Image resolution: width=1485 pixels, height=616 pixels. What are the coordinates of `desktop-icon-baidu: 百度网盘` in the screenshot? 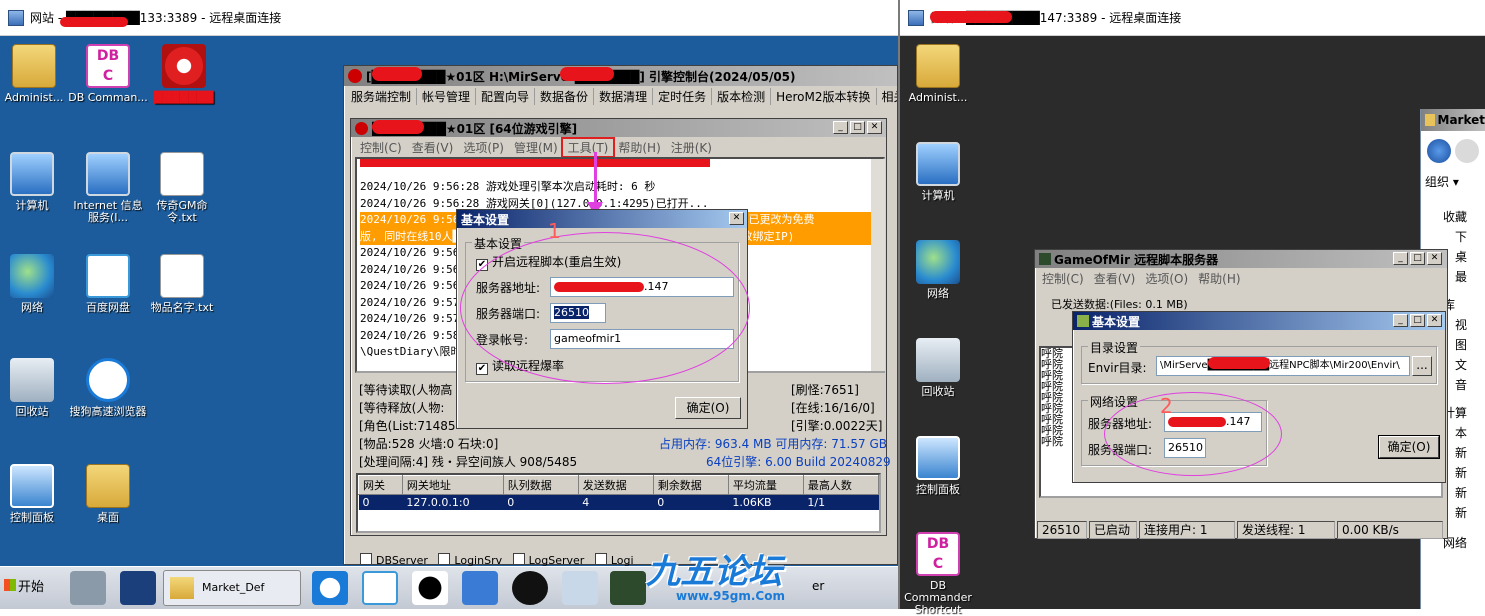 It's located at (108, 284).